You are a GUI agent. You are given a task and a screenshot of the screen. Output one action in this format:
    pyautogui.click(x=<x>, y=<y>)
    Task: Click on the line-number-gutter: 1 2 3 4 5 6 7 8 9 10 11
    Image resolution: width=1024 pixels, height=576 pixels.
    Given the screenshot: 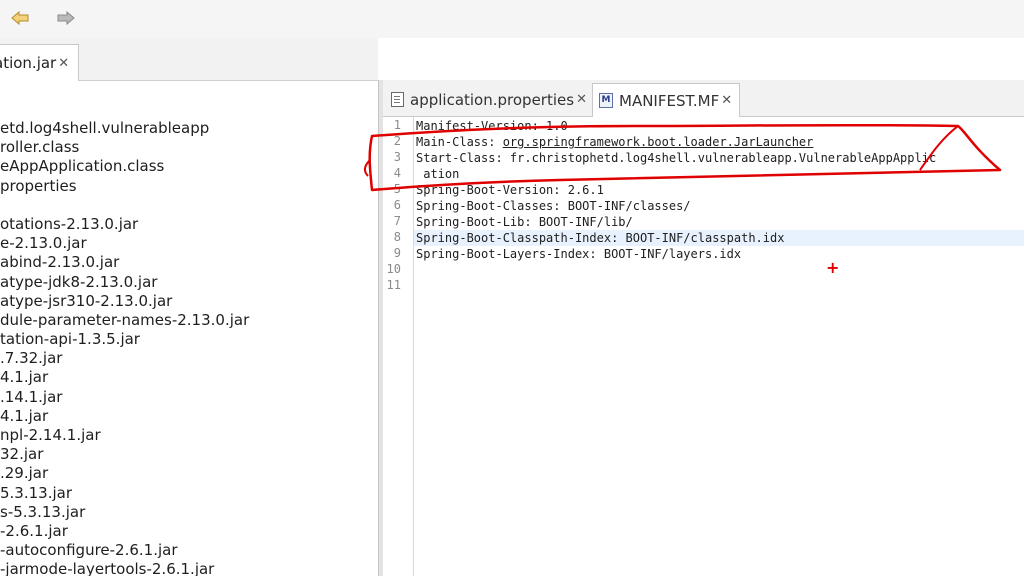 What is the action you would take?
    pyautogui.click(x=398, y=346)
    